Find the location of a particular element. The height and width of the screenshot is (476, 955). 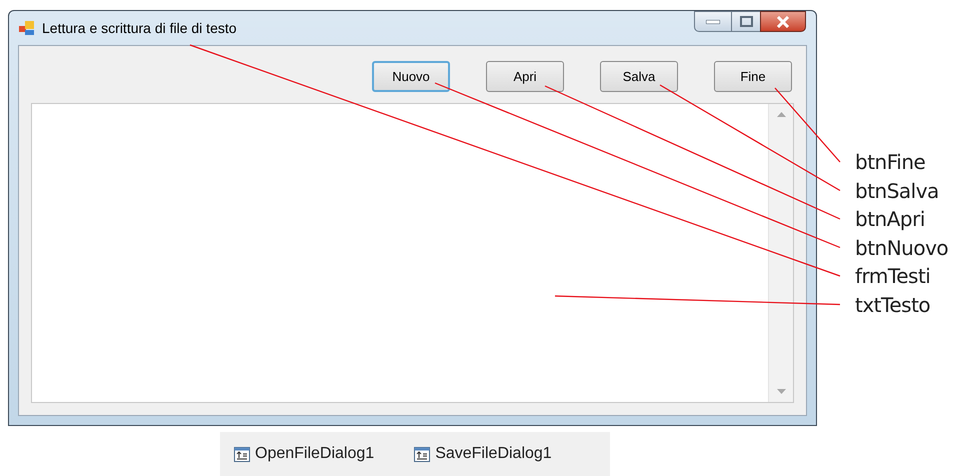

component-label: OpenFileDialog1 is located at coordinates (314, 454).